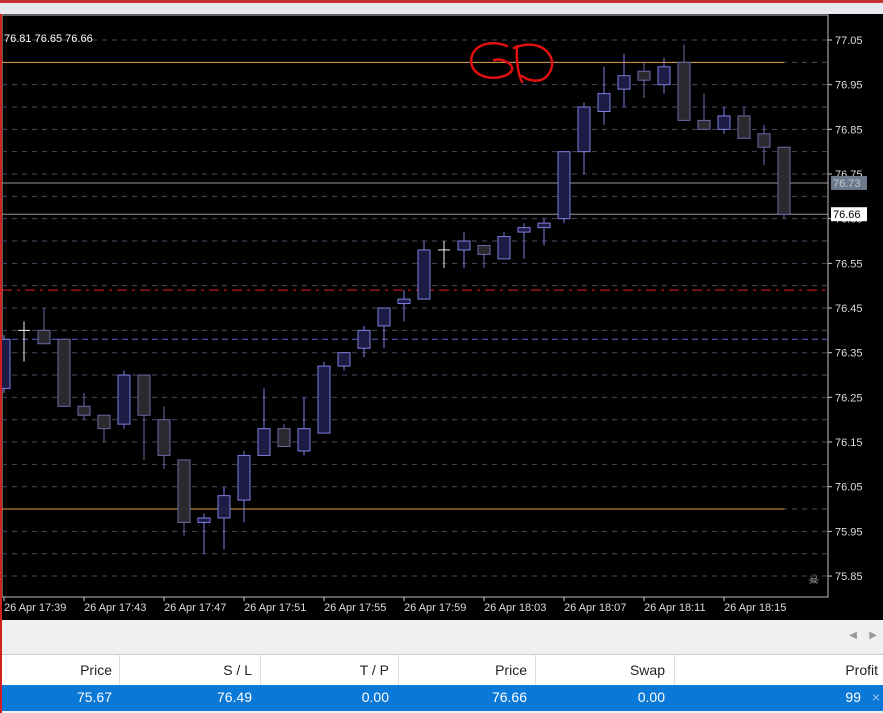  Describe the element at coordinates (876, 697) in the screenshot. I see `close-position-icon: ×` at that location.